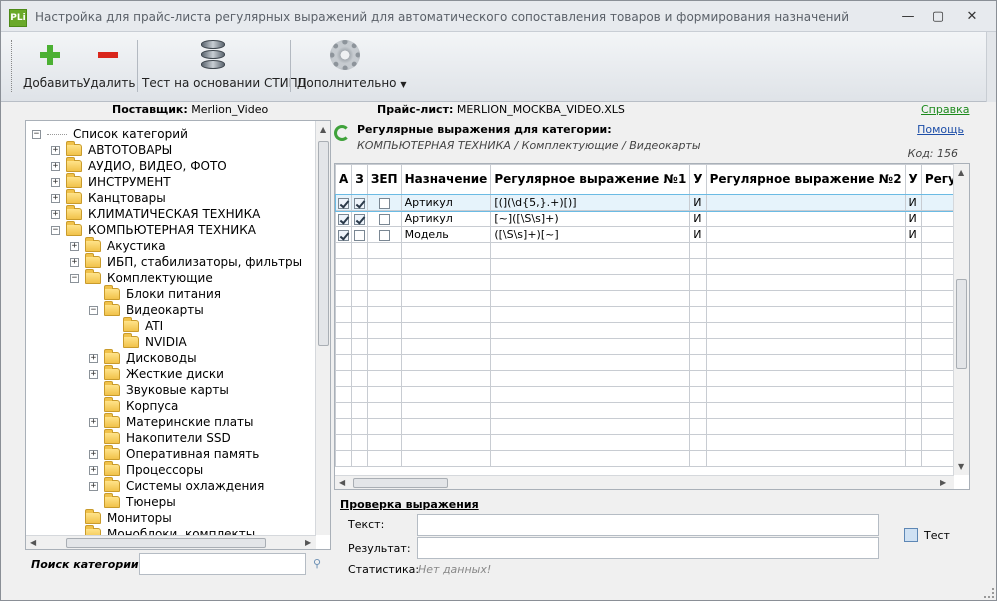  I want to click on tree-item: + КЛИМАТИЧЕСКАЯ ТЕХНИКА, so click(155, 213).